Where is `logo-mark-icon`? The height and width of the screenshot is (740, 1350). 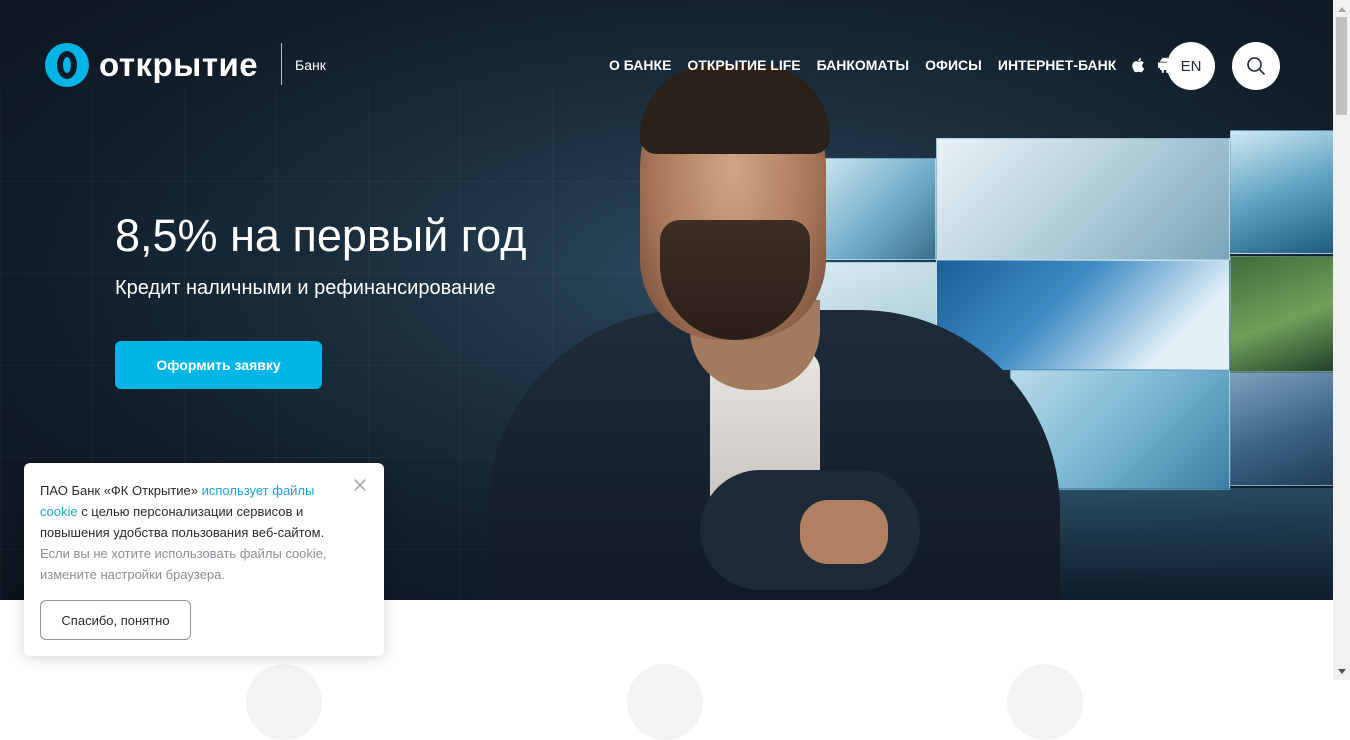
logo-mark-icon is located at coordinates (67, 65).